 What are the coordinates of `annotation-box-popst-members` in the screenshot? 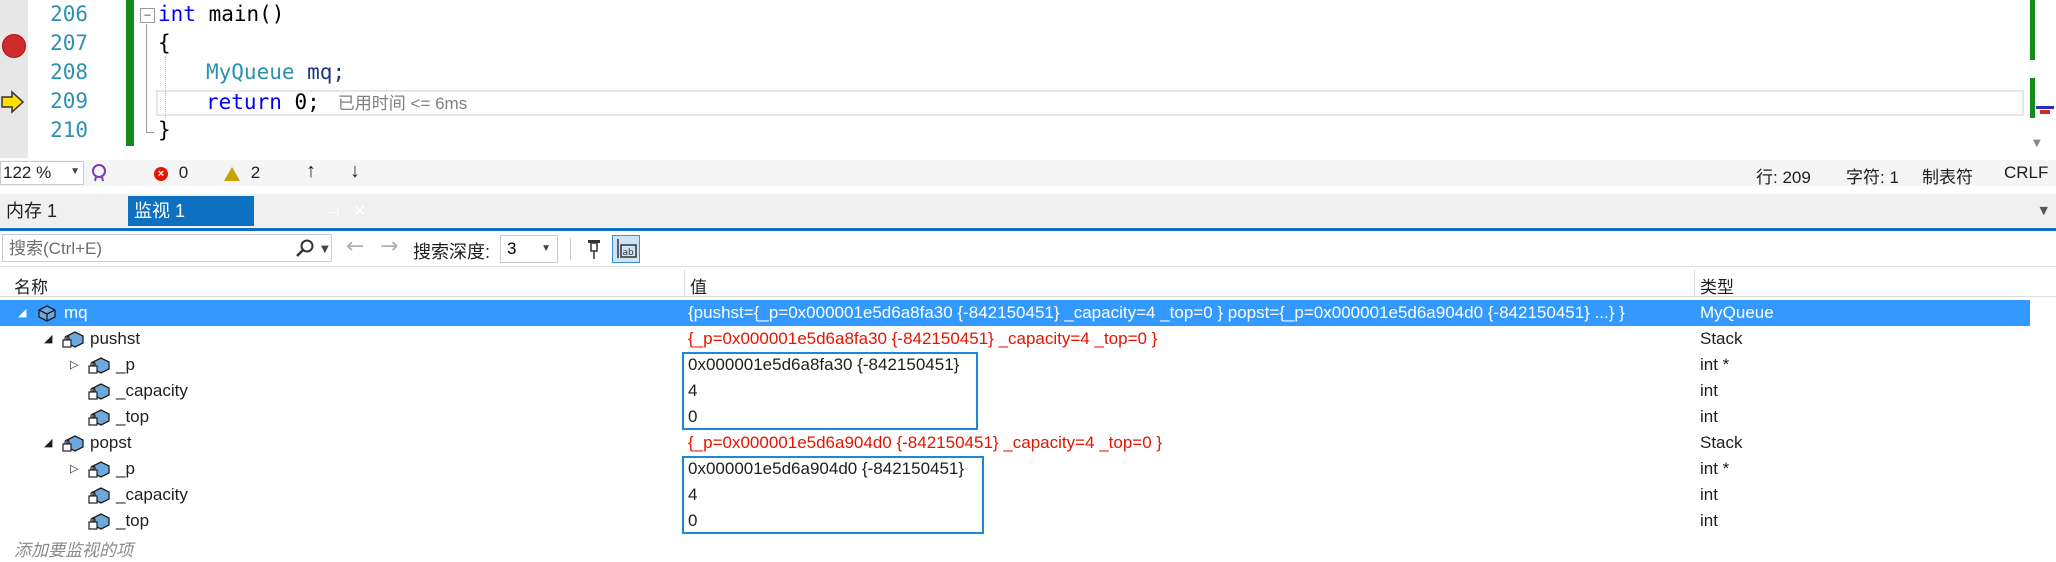 It's located at (833, 495).